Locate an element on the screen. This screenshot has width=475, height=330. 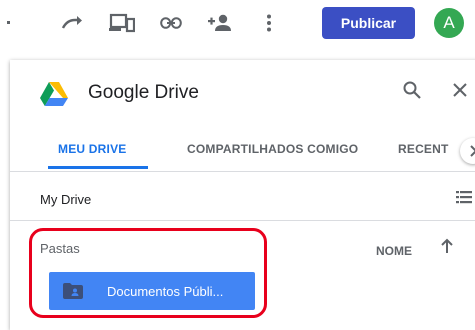
tab-compartilhados-comigo: COMPARTILHADOS COMIGO is located at coordinates (272, 149).